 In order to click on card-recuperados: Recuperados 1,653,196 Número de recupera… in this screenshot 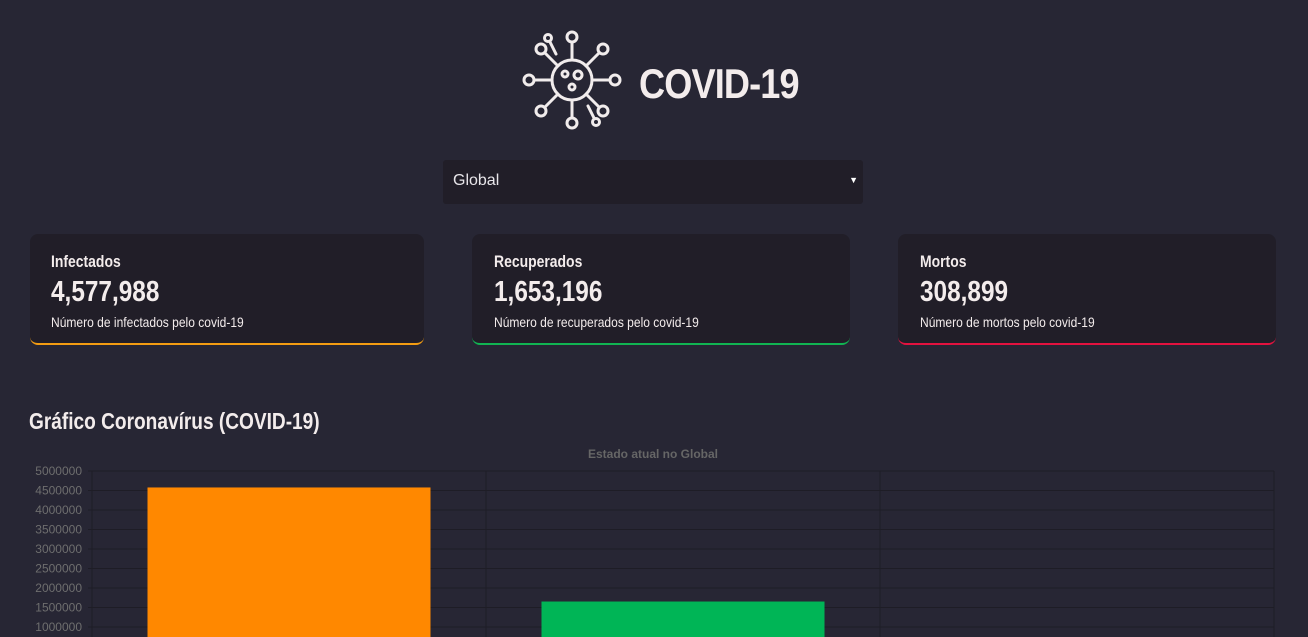, I will do `click(661, 289)`.